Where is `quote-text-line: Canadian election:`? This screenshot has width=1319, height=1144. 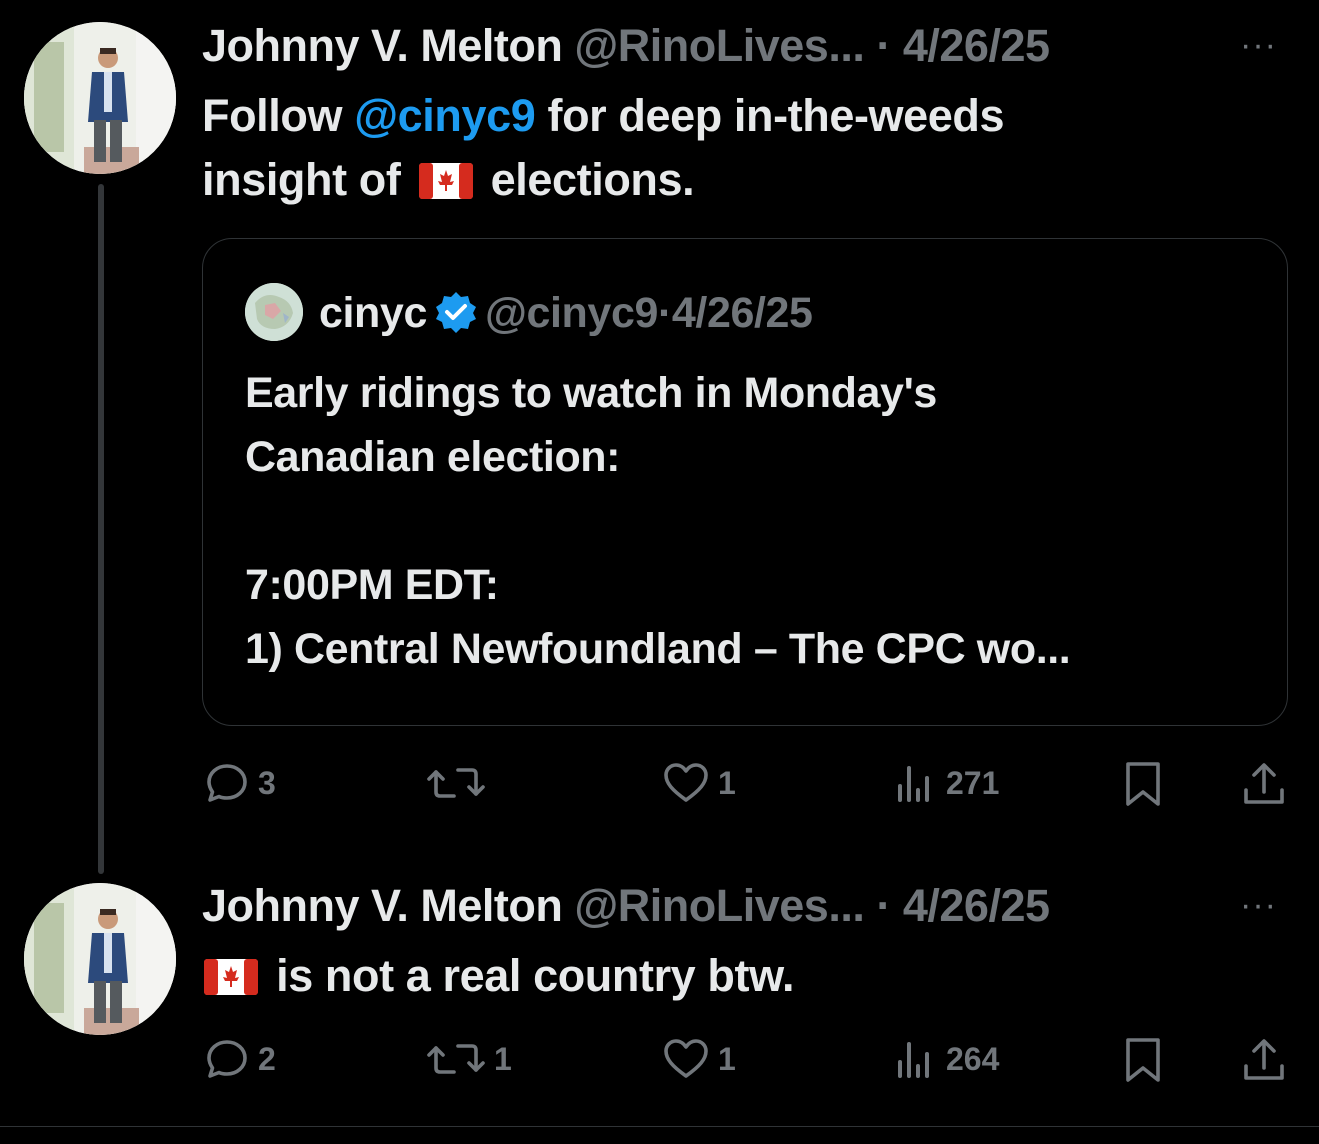 quote-text-line: Canadian election: is located at coordinates (433, 457).